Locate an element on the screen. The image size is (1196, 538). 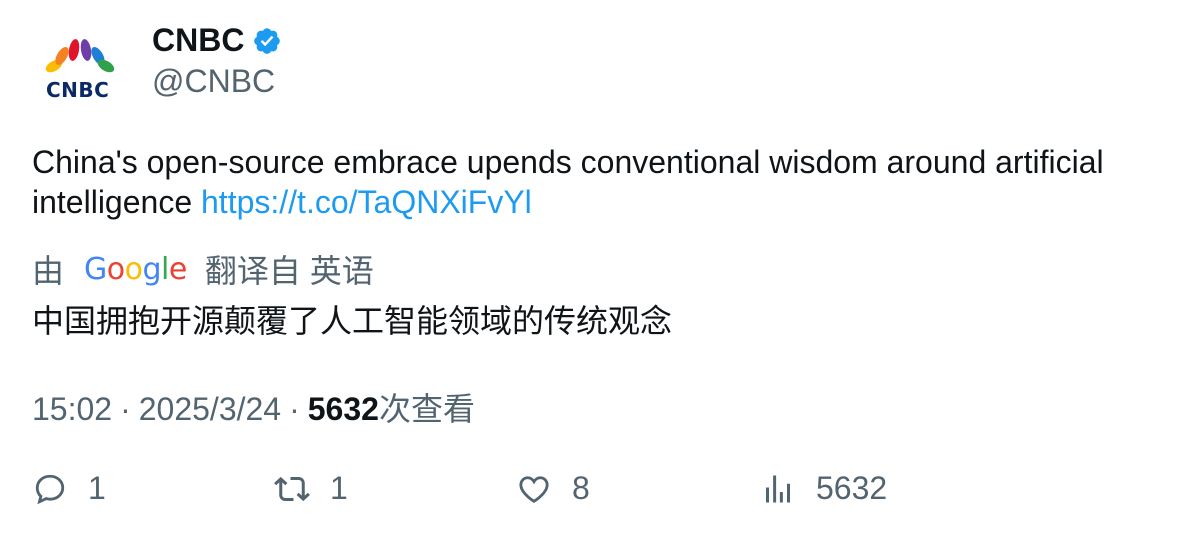
views-count: 5632 is located at coordinates (343, 409).